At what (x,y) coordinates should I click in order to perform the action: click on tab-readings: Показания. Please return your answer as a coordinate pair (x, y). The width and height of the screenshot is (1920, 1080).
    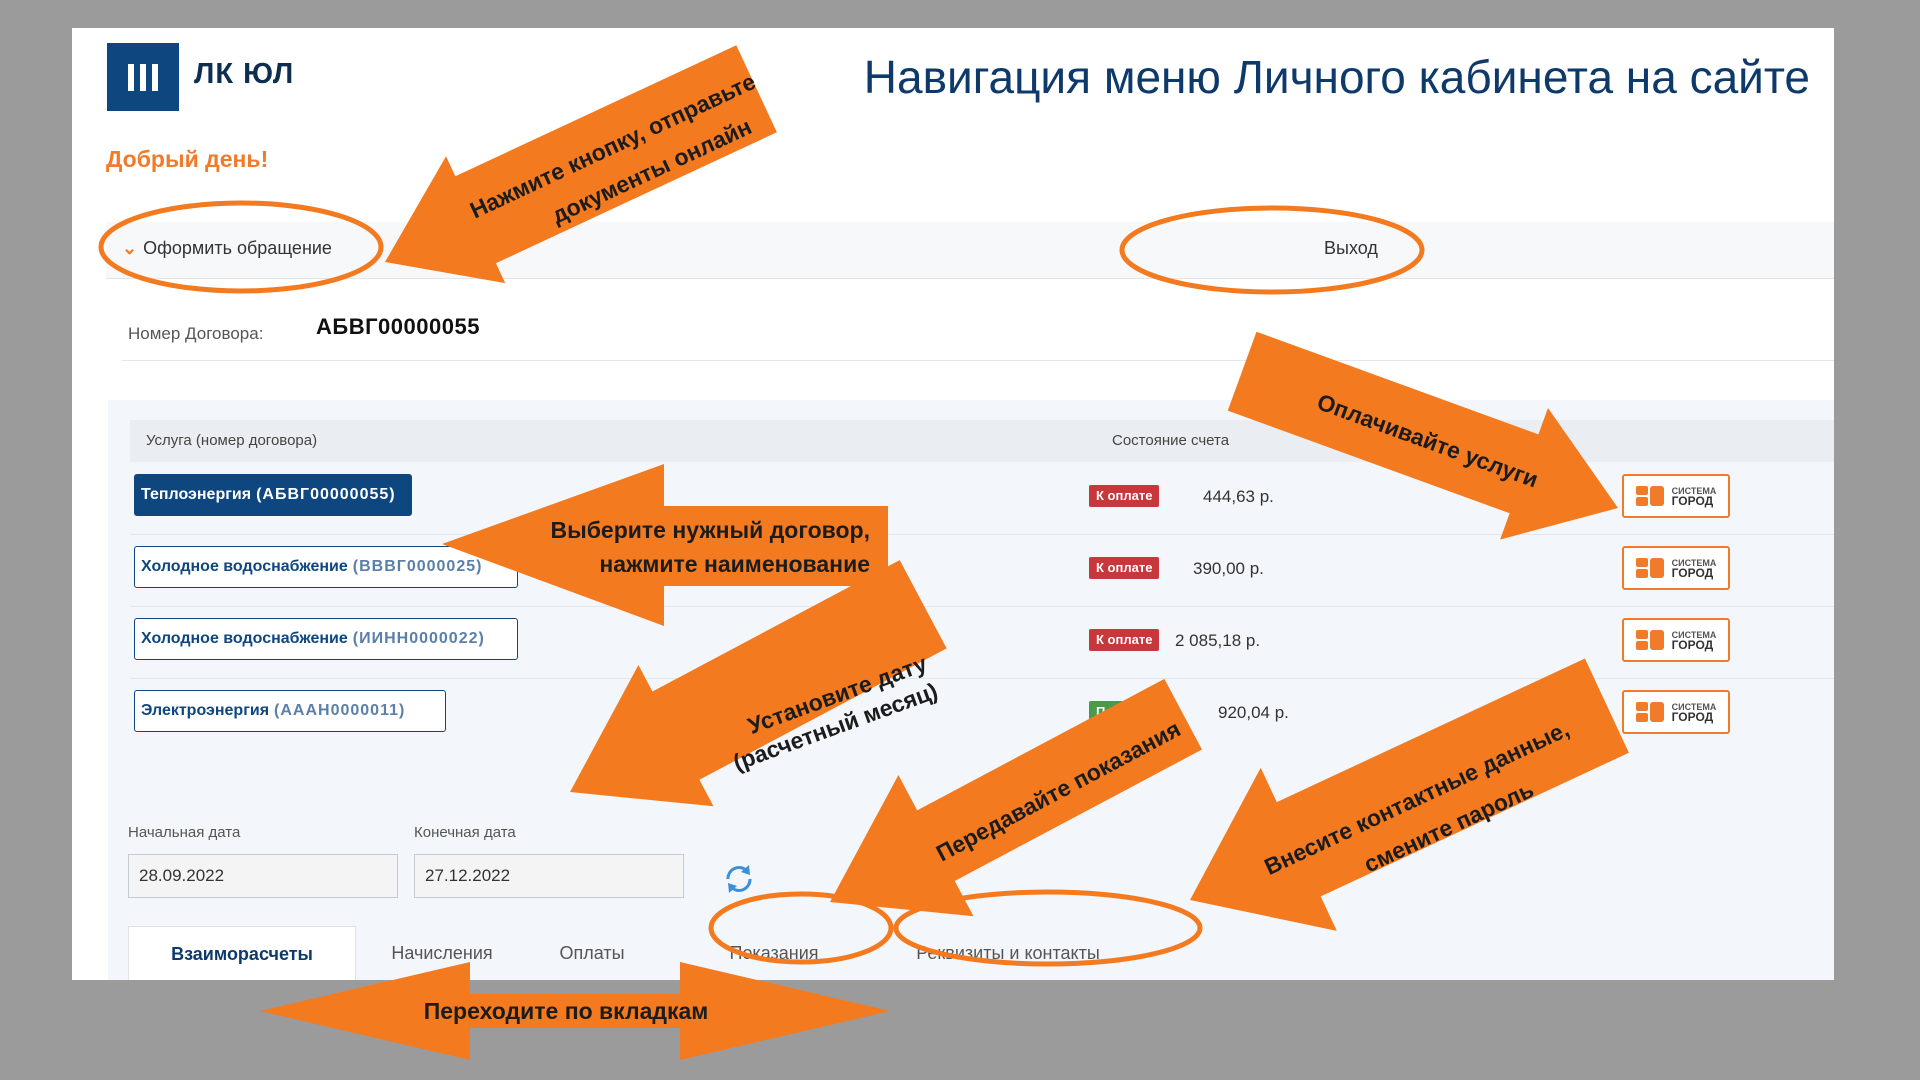
    Looking at the image, I should click on (774, 953).